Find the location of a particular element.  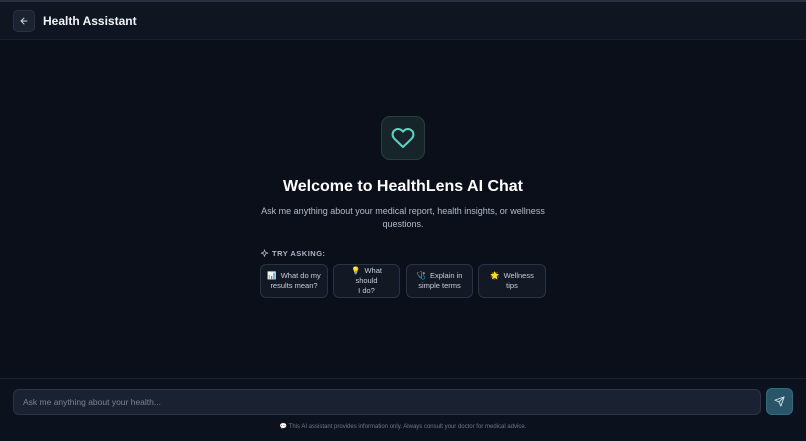

stethoscope-emoji-icon: 🩺 is located at coordinates (421, 275).